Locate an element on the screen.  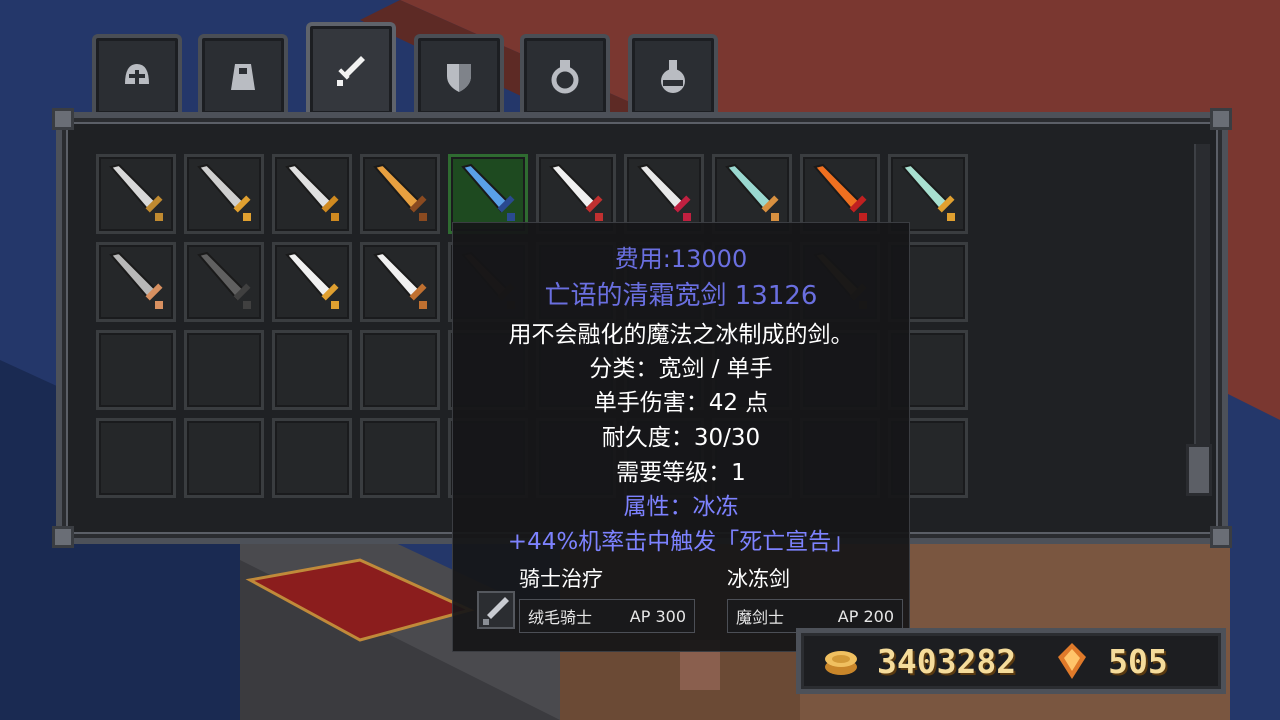
frost-broadsword-icon is located at coordinates (488, 192).